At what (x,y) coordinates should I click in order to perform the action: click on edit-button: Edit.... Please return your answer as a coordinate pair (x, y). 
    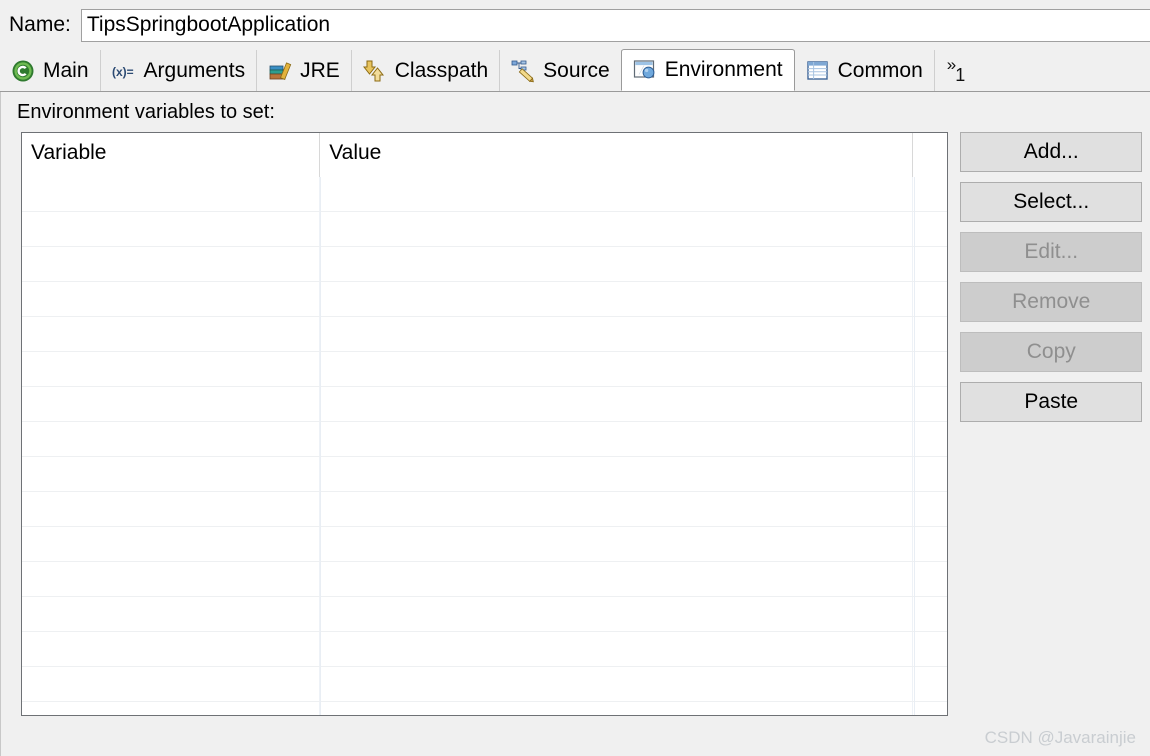
    Looking at the image, I should click on (1051, 252).